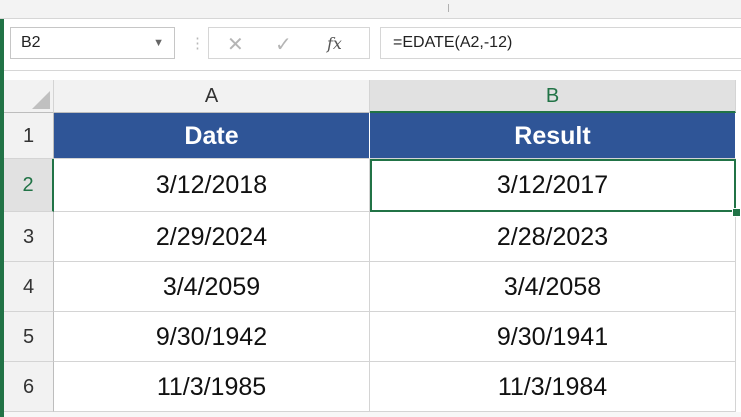 This screenshot has height=417, width=741. I want to click on cell-b4: 3/4/2058, so click(553, 287).